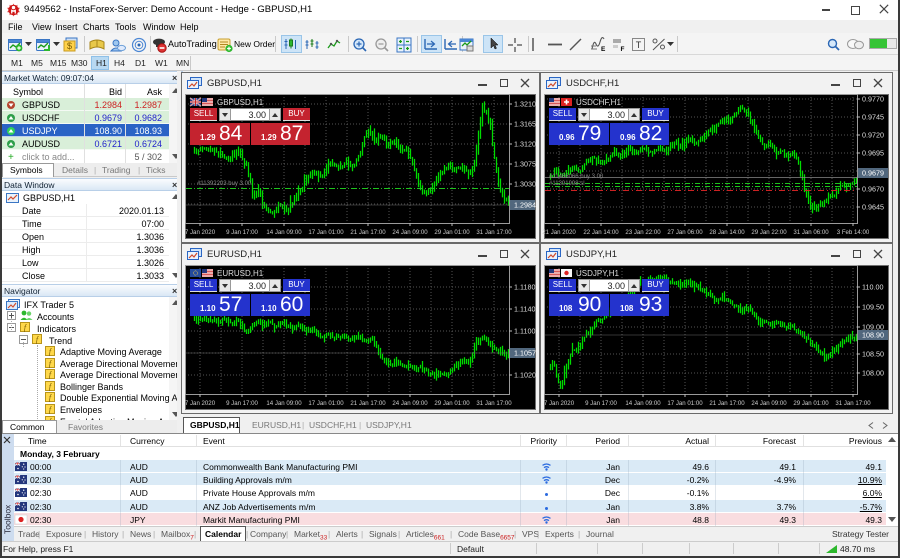 The height and width of the screenshot is (558, 900). What do you see at coordinates (525, 104) in the screenshot?
I see `svg-text: 1.3210` at bounding box center [525, 104].